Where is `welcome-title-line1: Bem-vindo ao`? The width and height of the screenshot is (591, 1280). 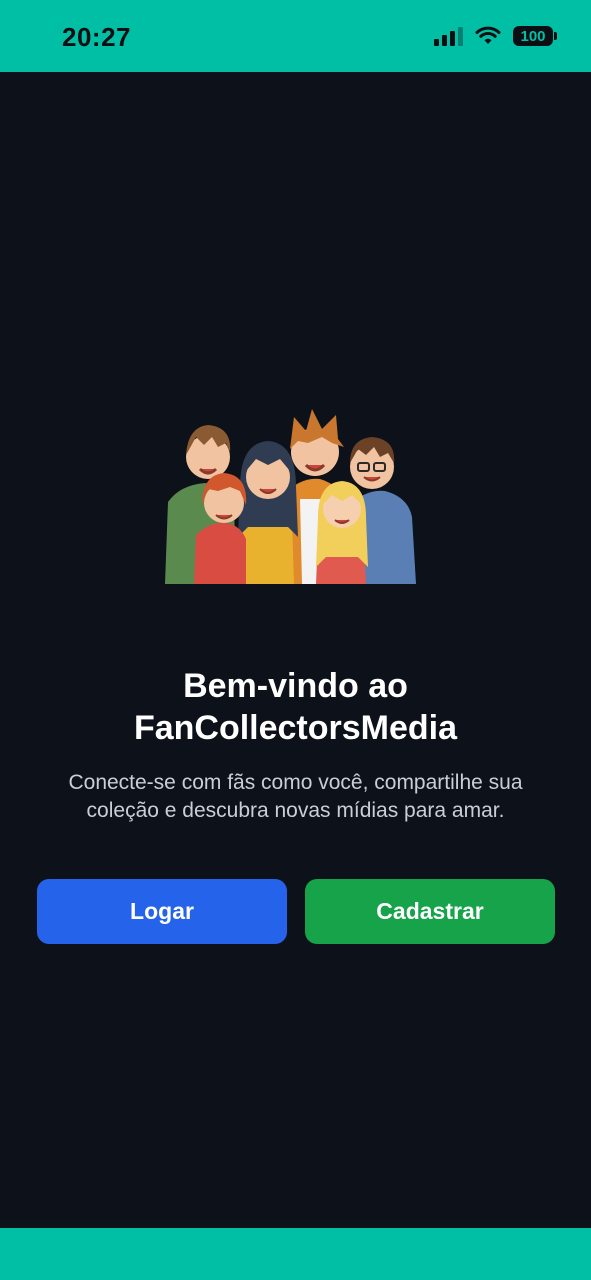
welcome-title-line1: Bem-vindo ao is located at coordinates (295, 686).